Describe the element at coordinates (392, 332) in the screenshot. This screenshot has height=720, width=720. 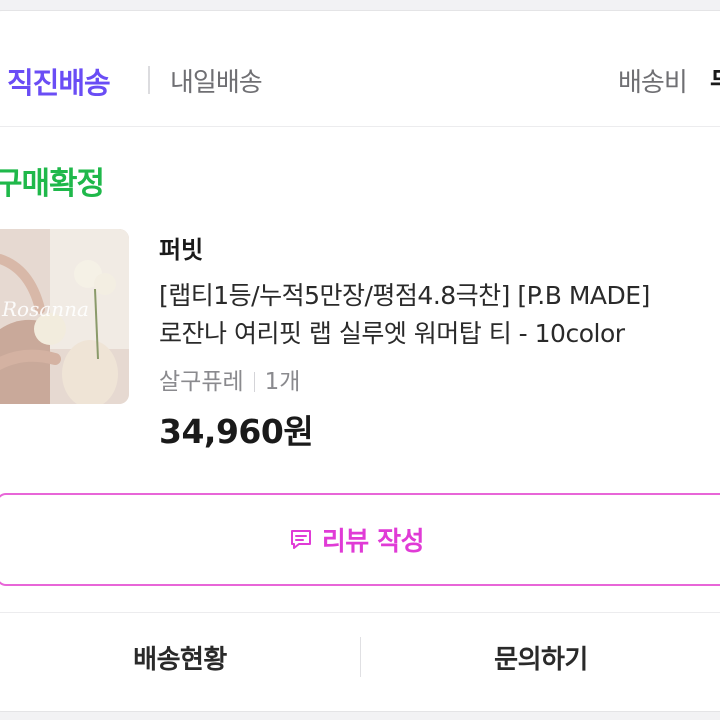
I see `product-title-line2: 로잔나 여리핏 랩 실루엣 워머탑 티 - 10color` at that location.